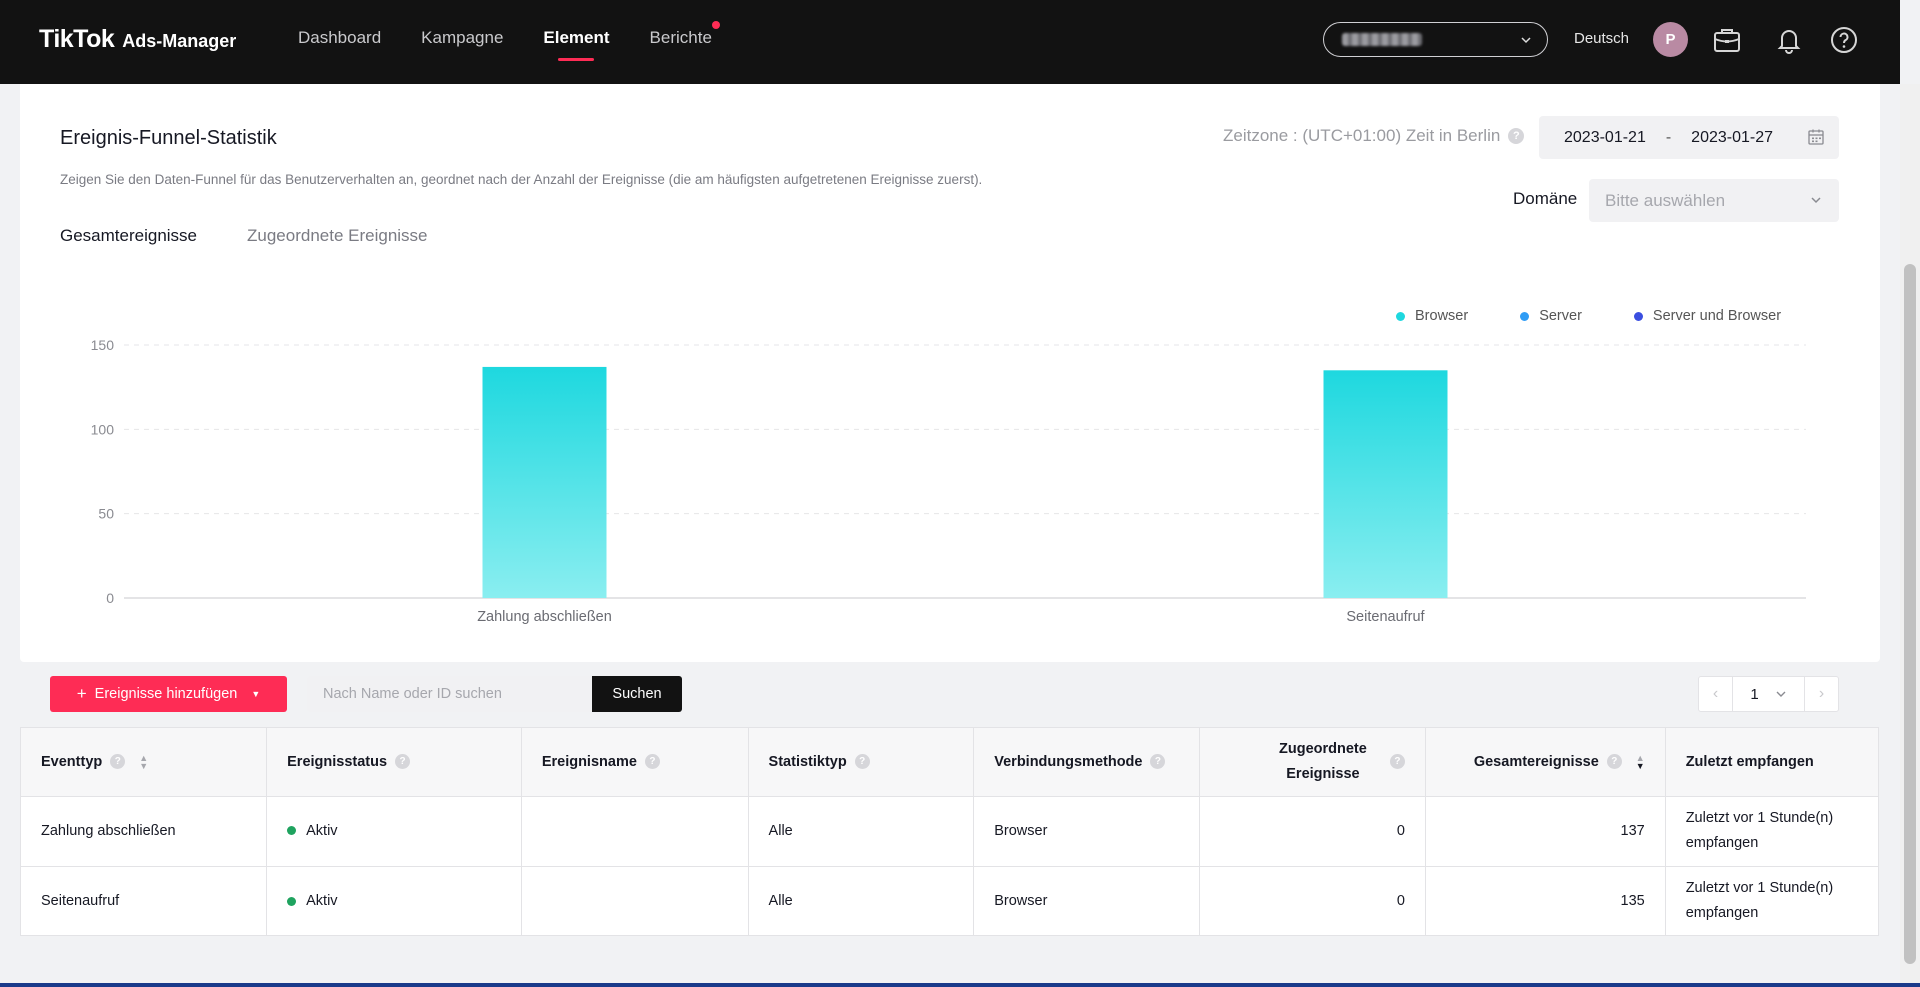 The height and width of the screenshot is (987, 1920). Describe the element at coordinates (1385, 617) in the screenshot. I see `x-tick-label: Seitenaufruf` at that location.